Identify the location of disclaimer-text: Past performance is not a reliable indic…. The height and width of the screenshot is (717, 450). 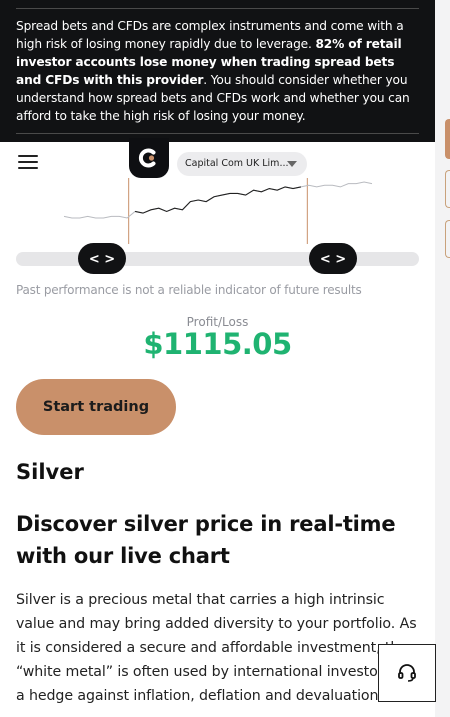
(189, 290).